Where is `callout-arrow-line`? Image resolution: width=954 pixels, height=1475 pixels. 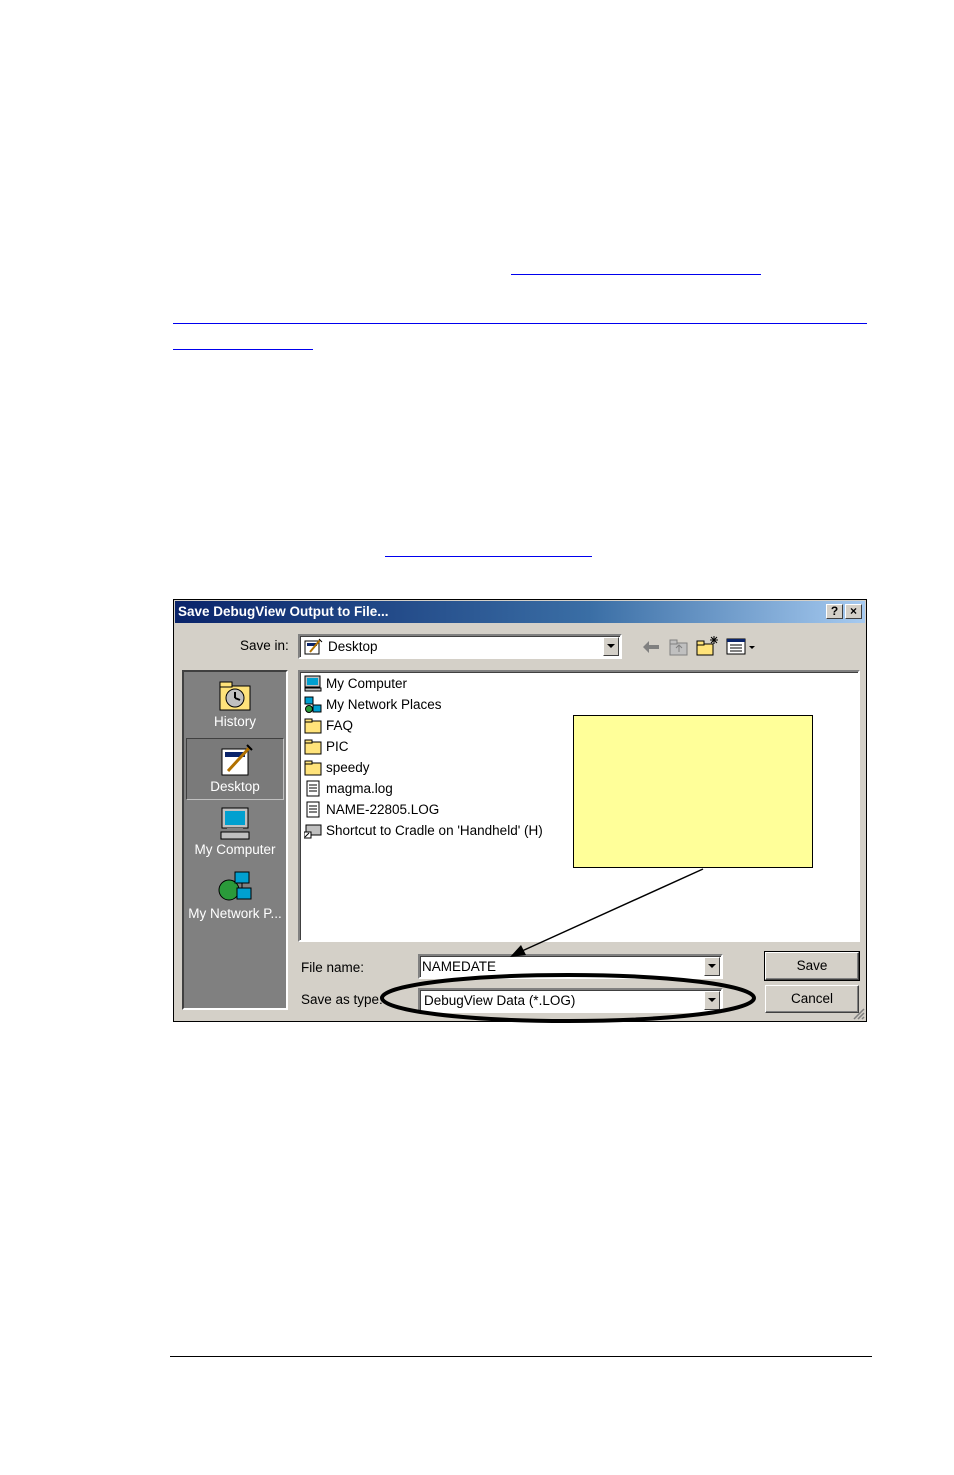 callout-arrow-line is located at coordinates (612, 910).